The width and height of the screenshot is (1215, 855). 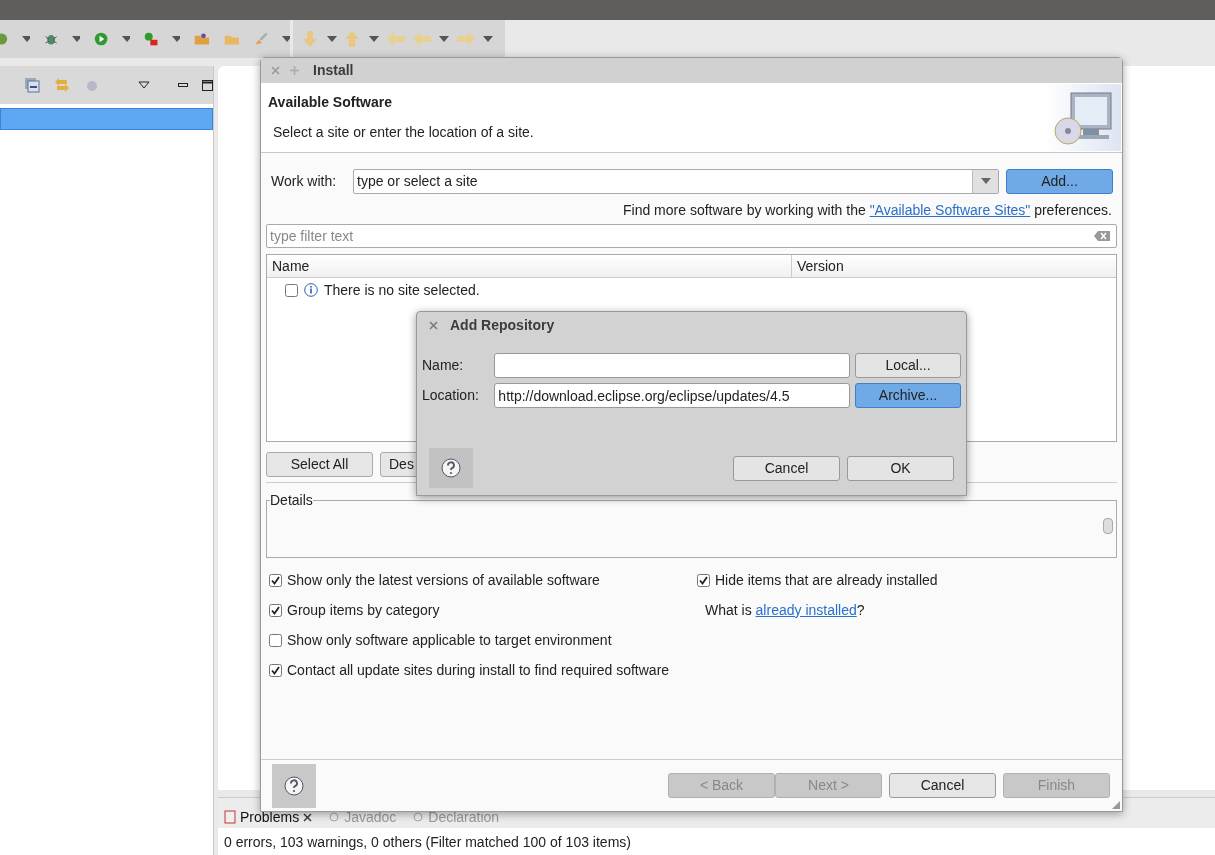 What do you see at coordinates (950, 210) in the screenshot?
I see `sites-link: "Available Software Sites"` at bounding box center [950, 210].